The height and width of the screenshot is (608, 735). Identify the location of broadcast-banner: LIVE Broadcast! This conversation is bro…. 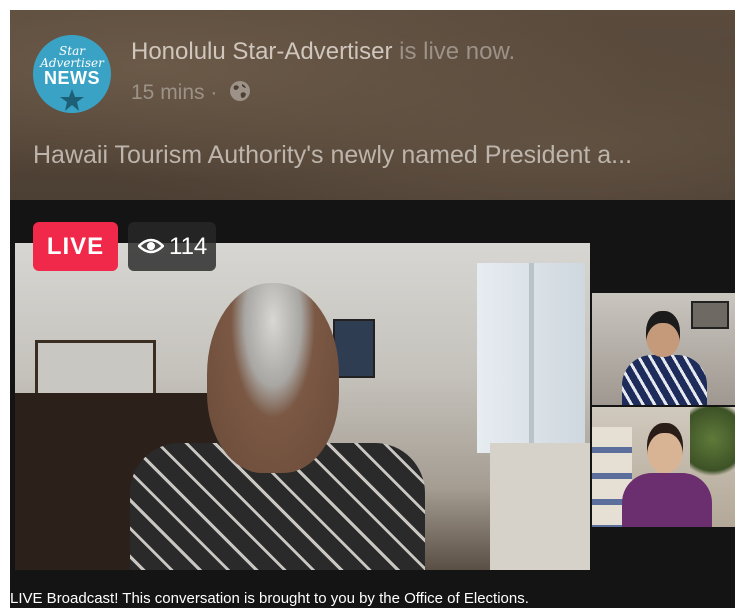
(372, 599).